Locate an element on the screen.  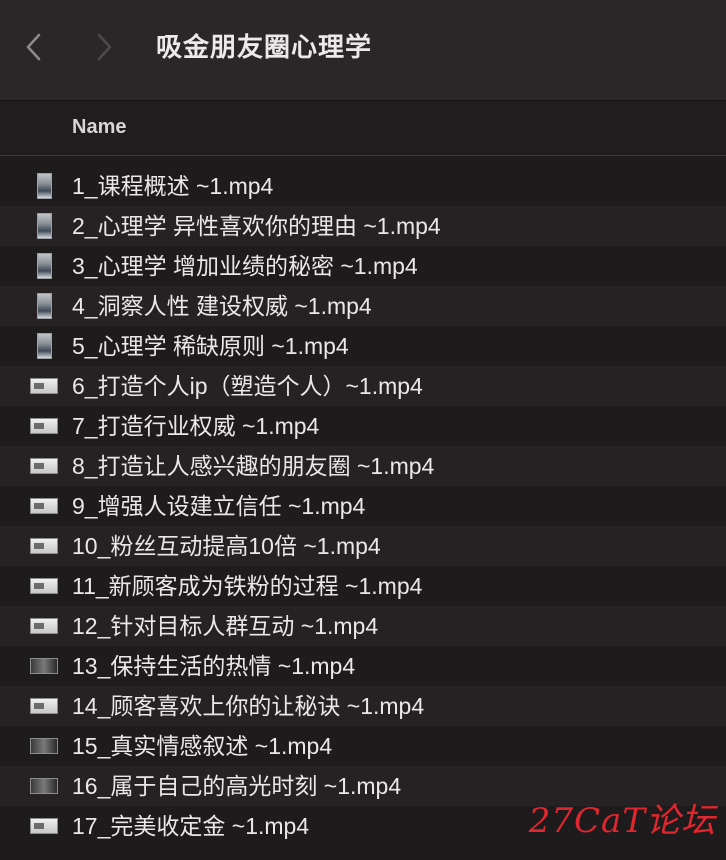
file-row: 13_保持生活的热情 ~1.mp4 is located at coordinates (363, 666).